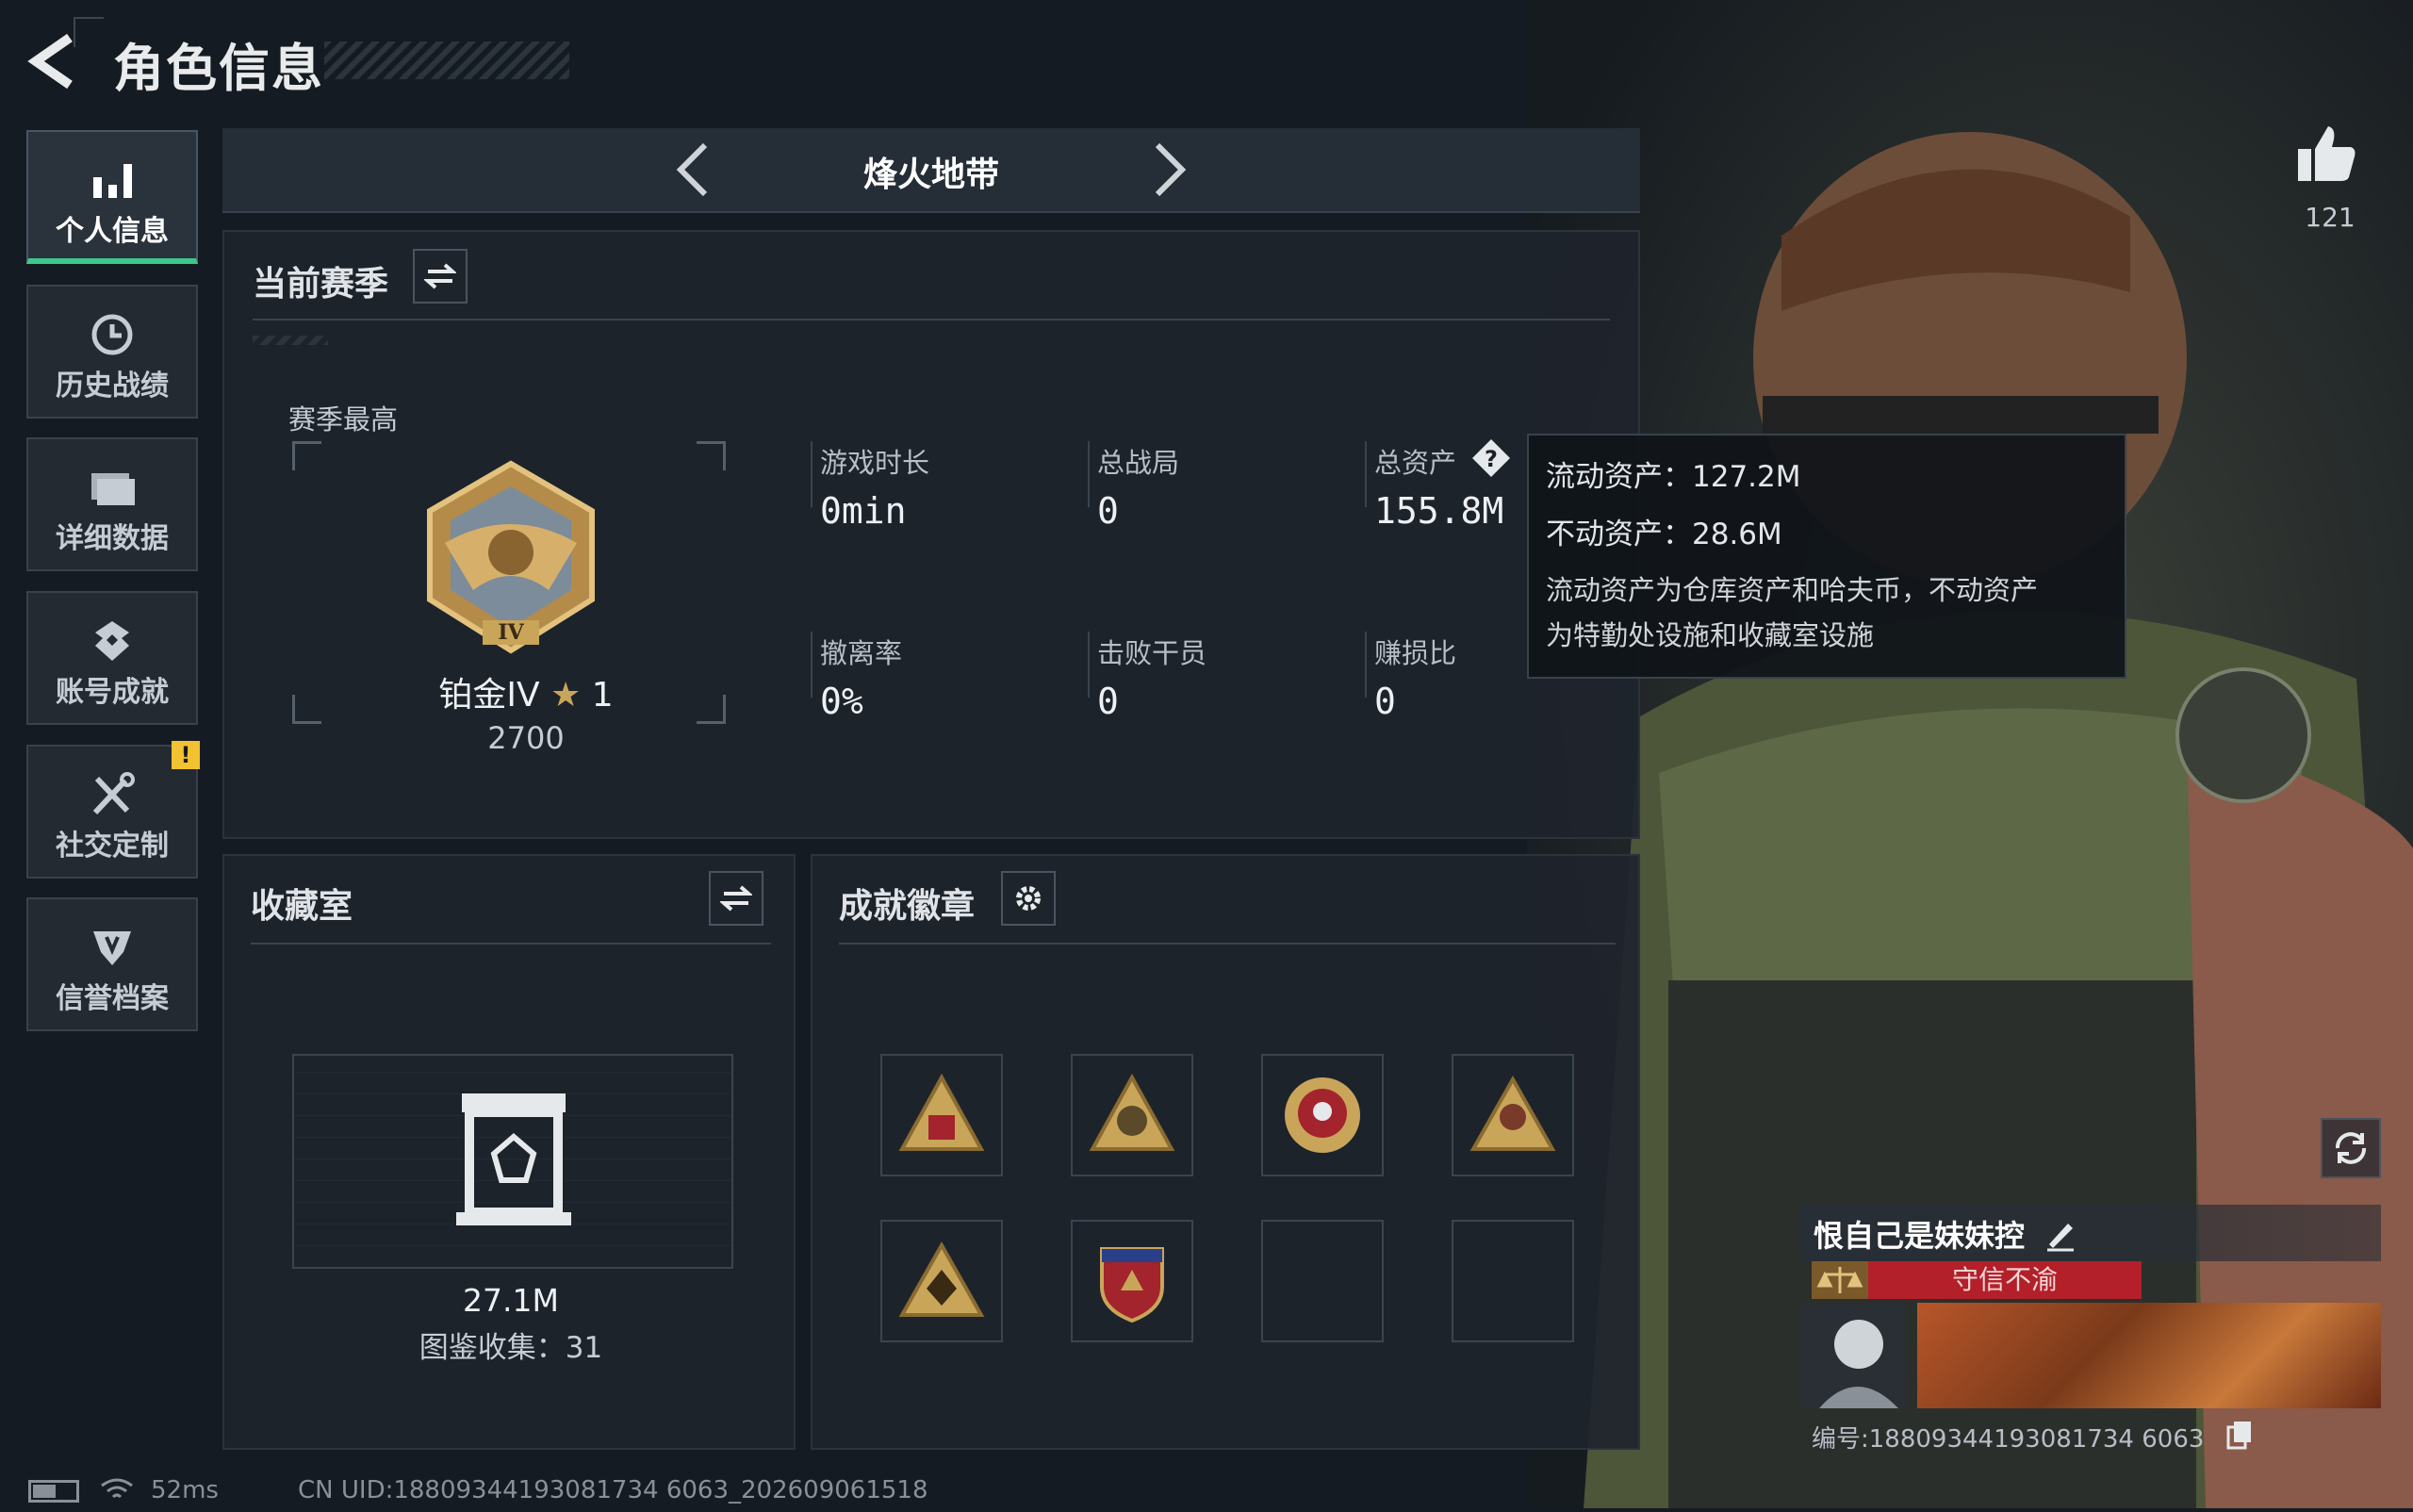 Image resolution: width=2413 pixels, height=1512 pixels. I want to click on collection-preview, so click(512, 1161).